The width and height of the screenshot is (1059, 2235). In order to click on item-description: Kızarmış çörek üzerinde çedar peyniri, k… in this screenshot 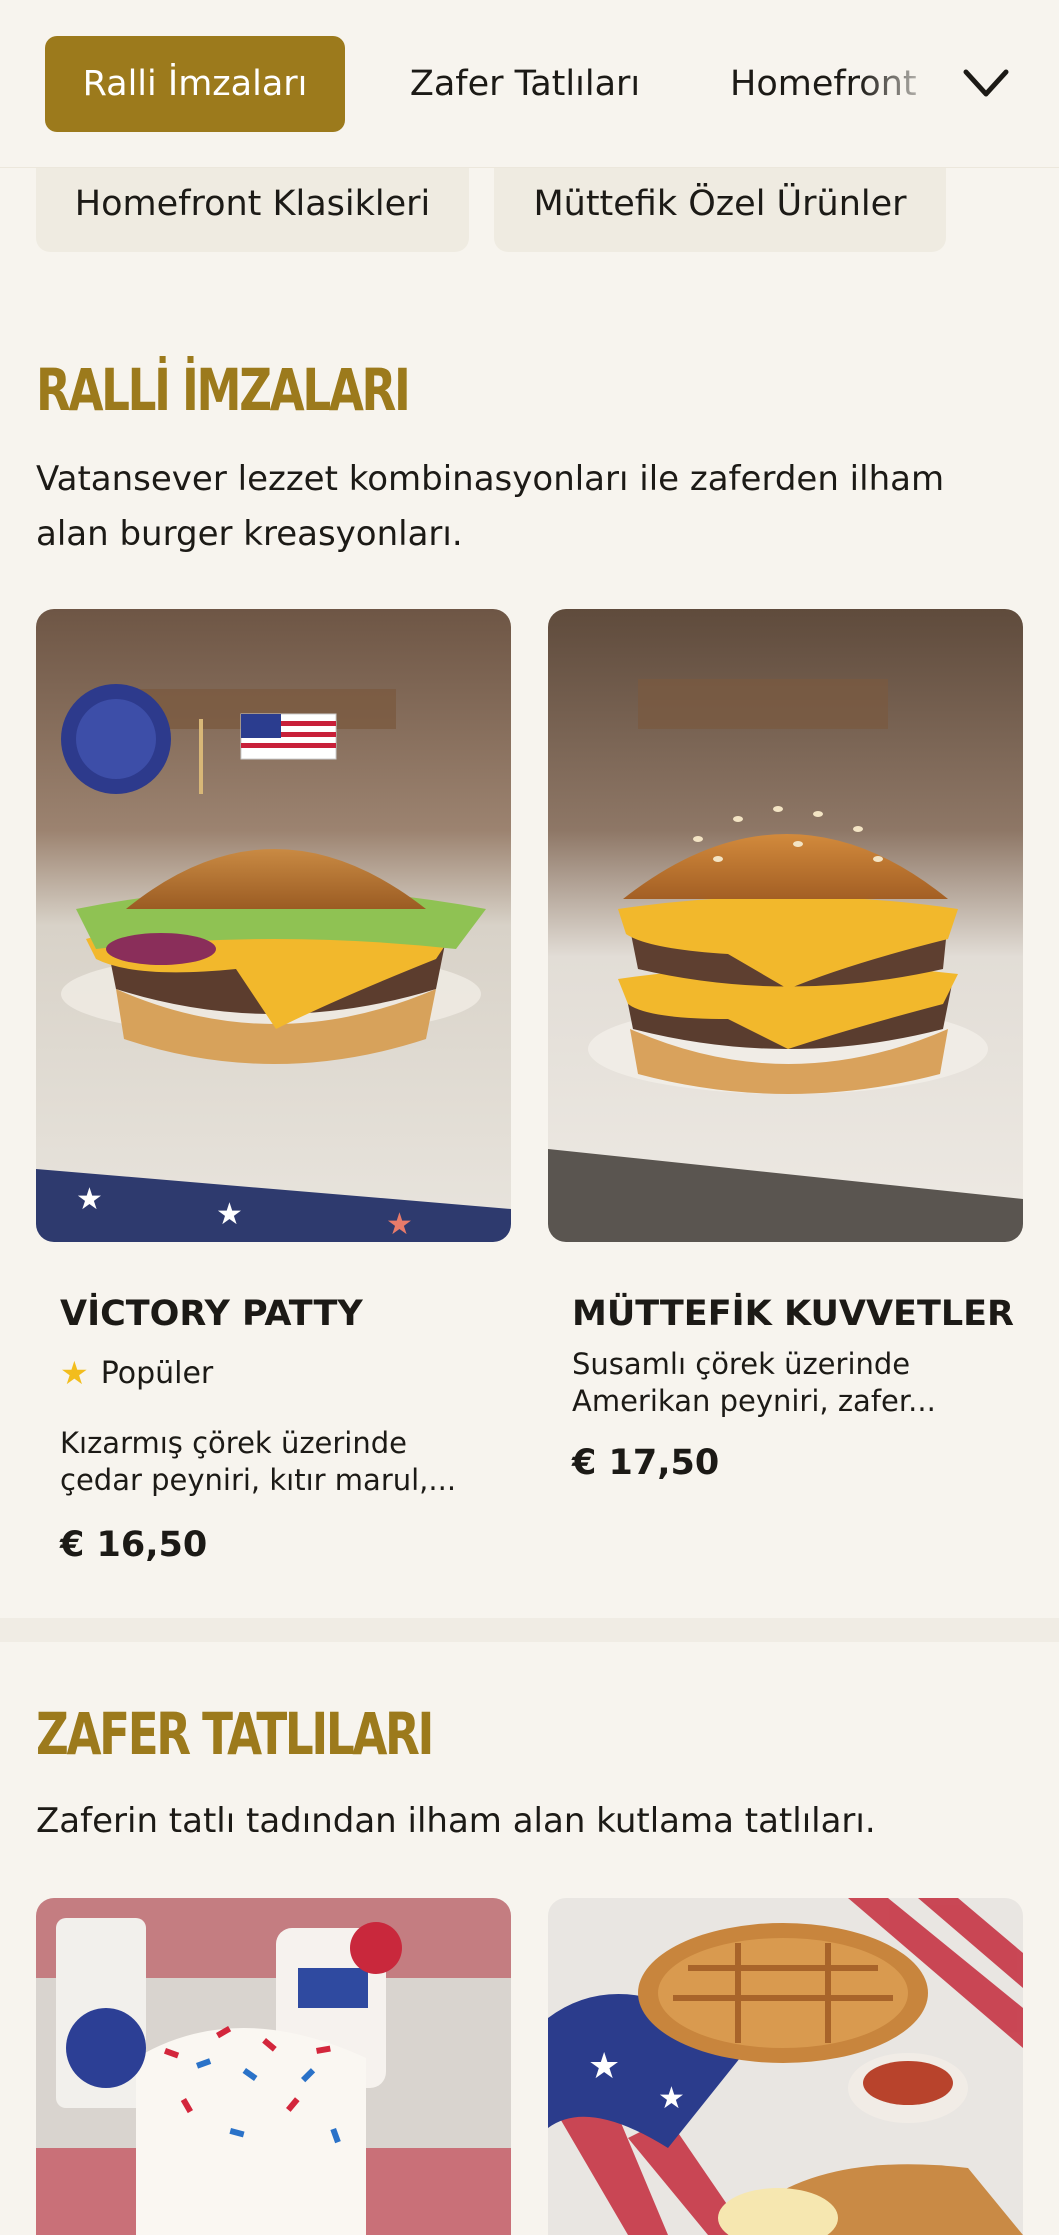, I will do `click(258, 1461)`.